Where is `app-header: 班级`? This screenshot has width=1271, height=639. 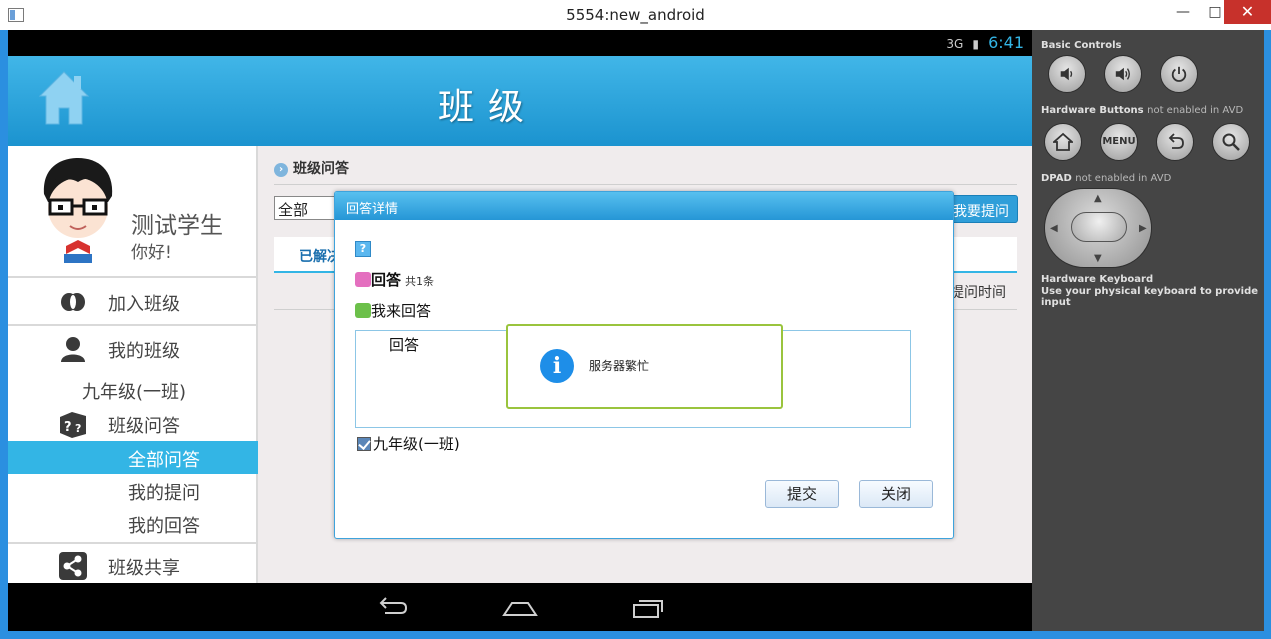
app-header: 班级 is located at coordinates (520, 101).